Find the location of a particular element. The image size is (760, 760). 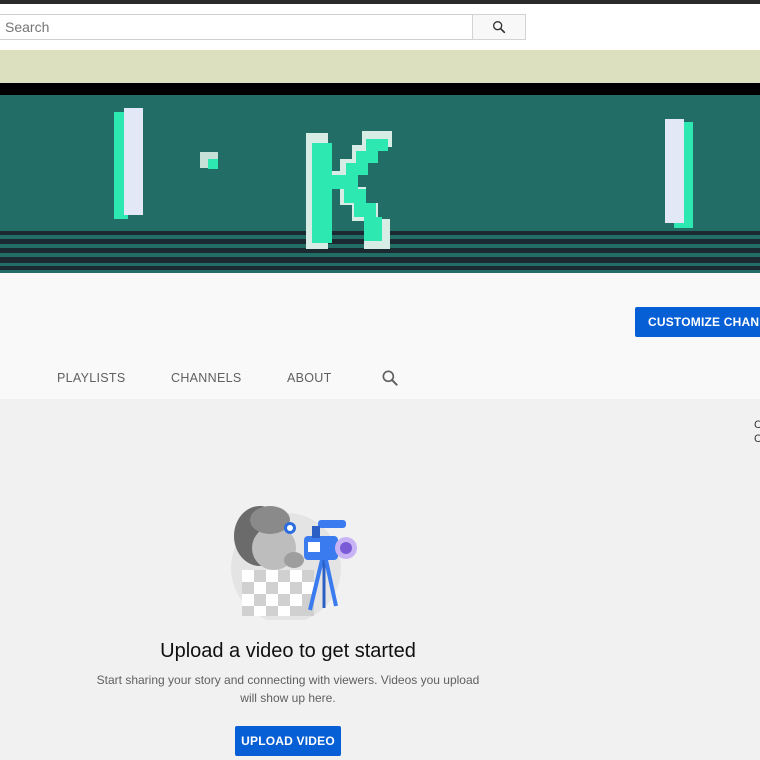

upload-video-button: UPLOAD VIDEO is located at coordinates (288, 741).